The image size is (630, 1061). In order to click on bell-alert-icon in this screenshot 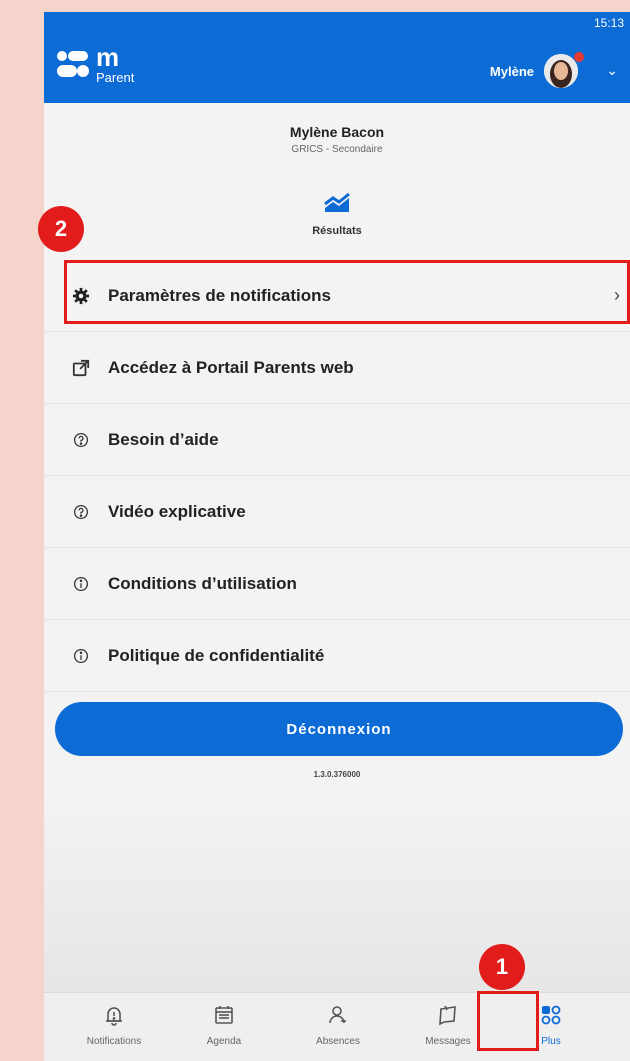, I will do `click(114, 1016)`.